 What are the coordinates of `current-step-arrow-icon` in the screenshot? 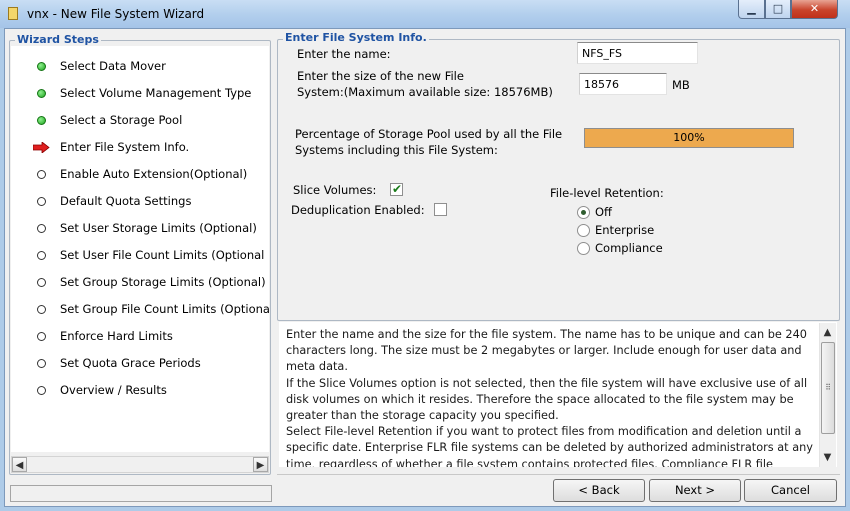 It's located at (41, 147).